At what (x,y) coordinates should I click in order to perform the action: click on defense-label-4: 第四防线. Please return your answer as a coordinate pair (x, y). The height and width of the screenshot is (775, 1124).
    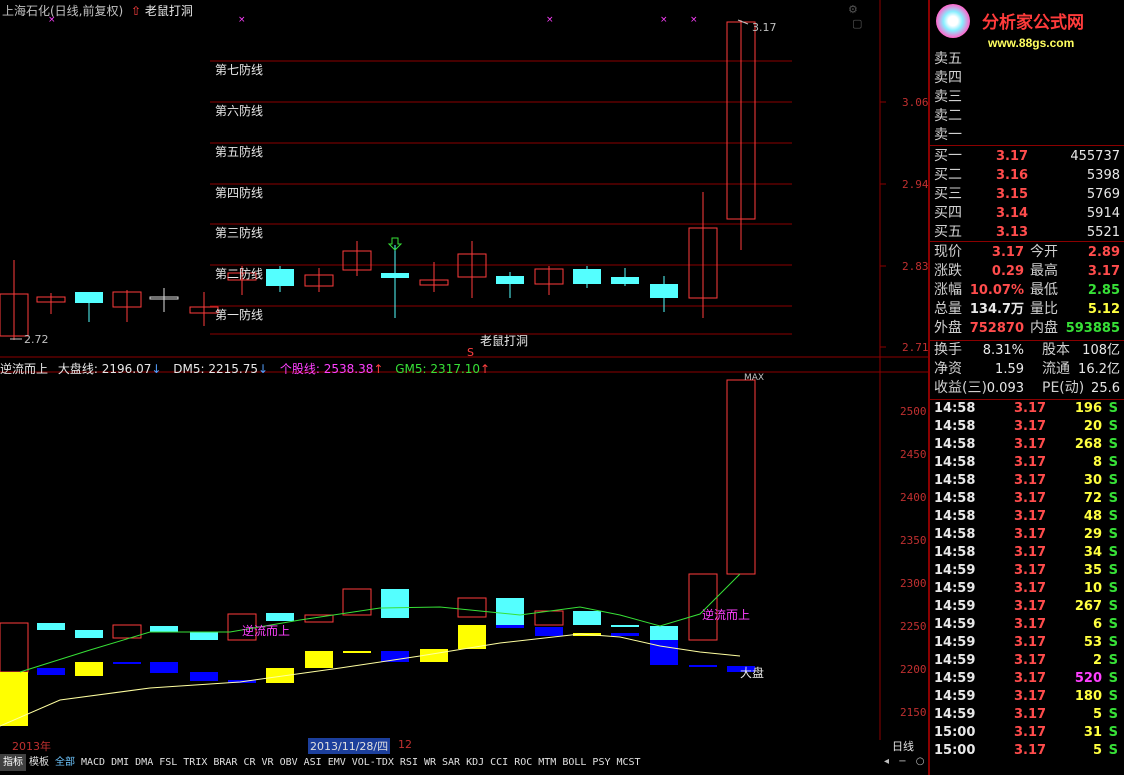
    Looking at the image, I should click on (239, 193).